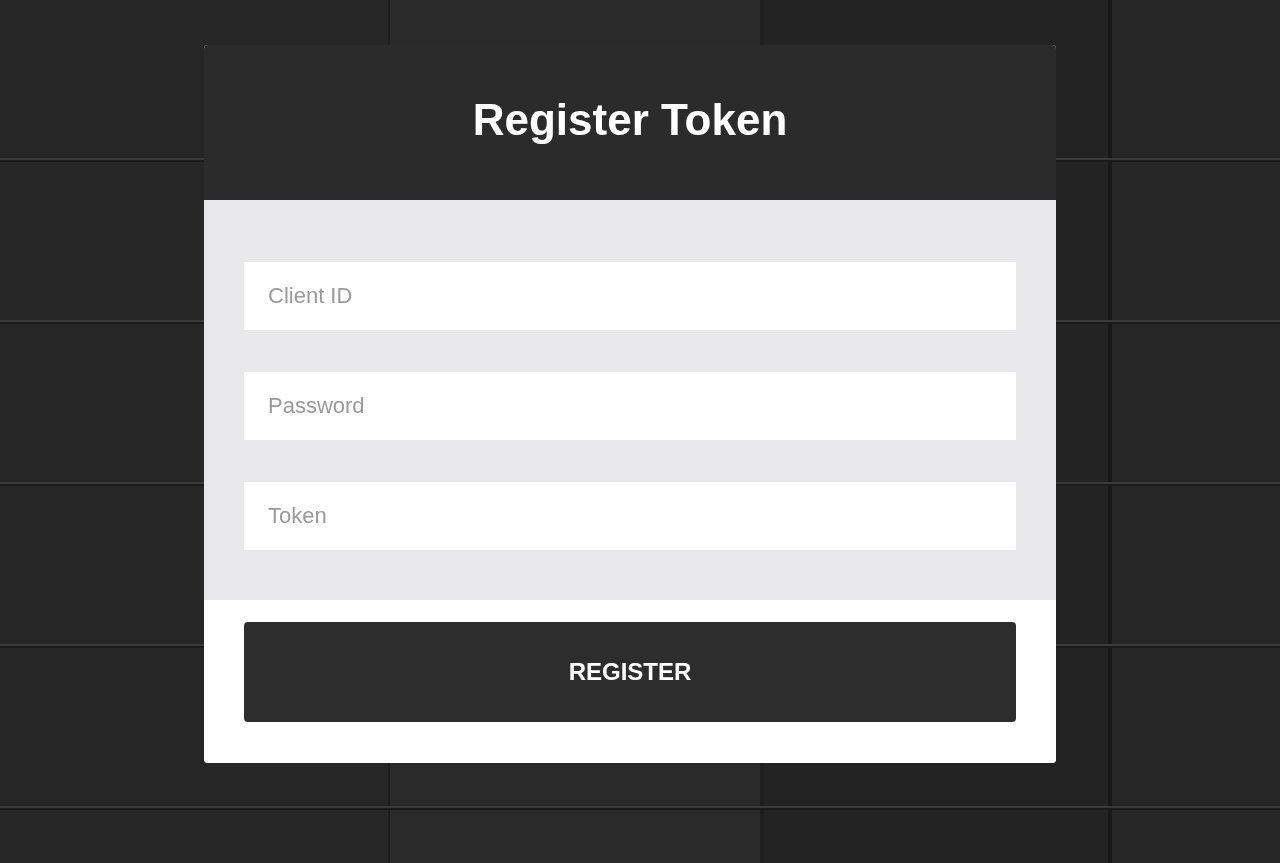 The image size is (1280, 863). What do you see at coordinates (630, 120) in the screenshot?
I see `form-title: Register Token` at bounding box center [630, 120].